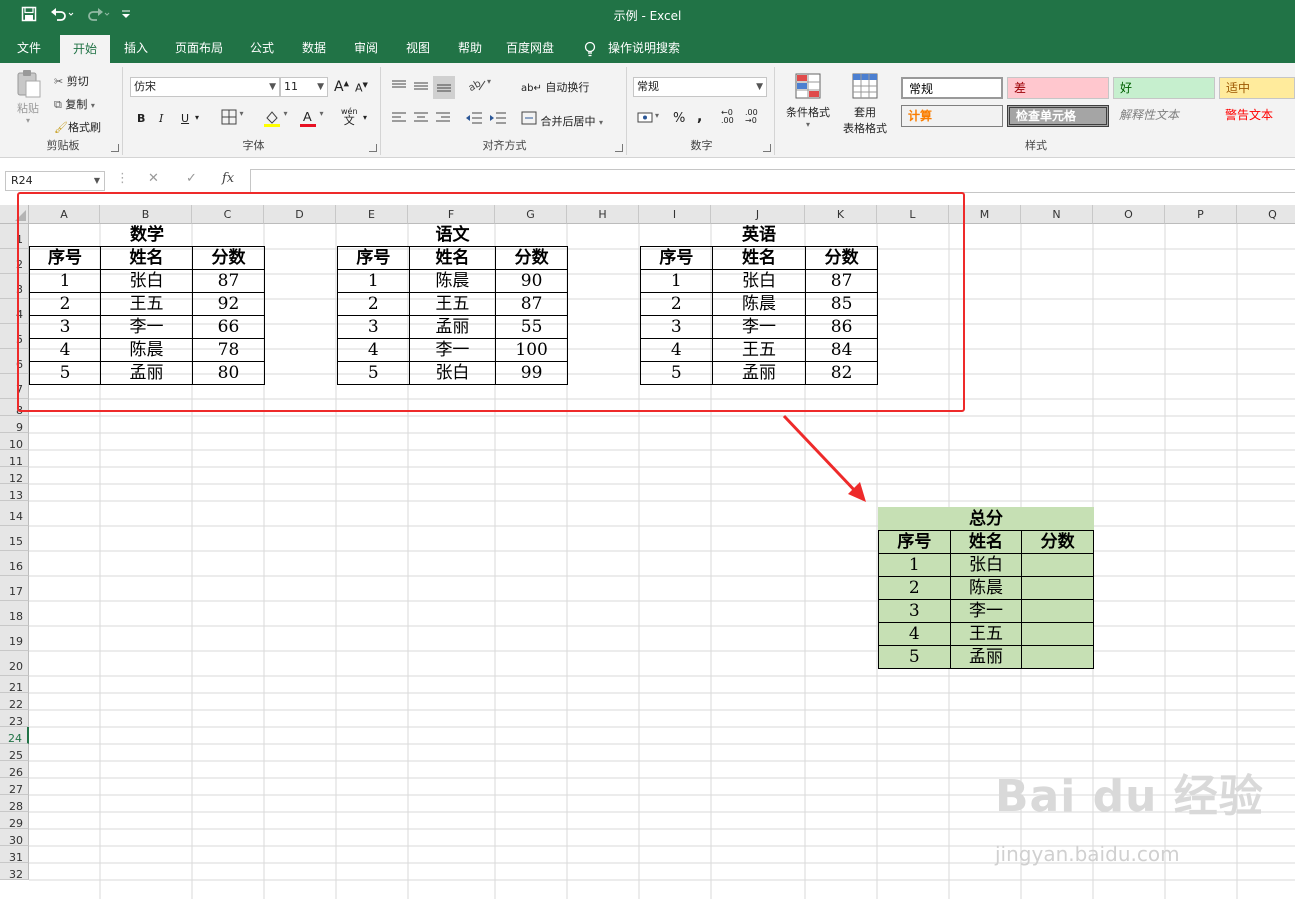 The height and width of the screenshot is (899, 1295). Describe the element at coordinates (77, 127) in the screenshot. I see `format-painter-button: 🖌格式刷` at that location.